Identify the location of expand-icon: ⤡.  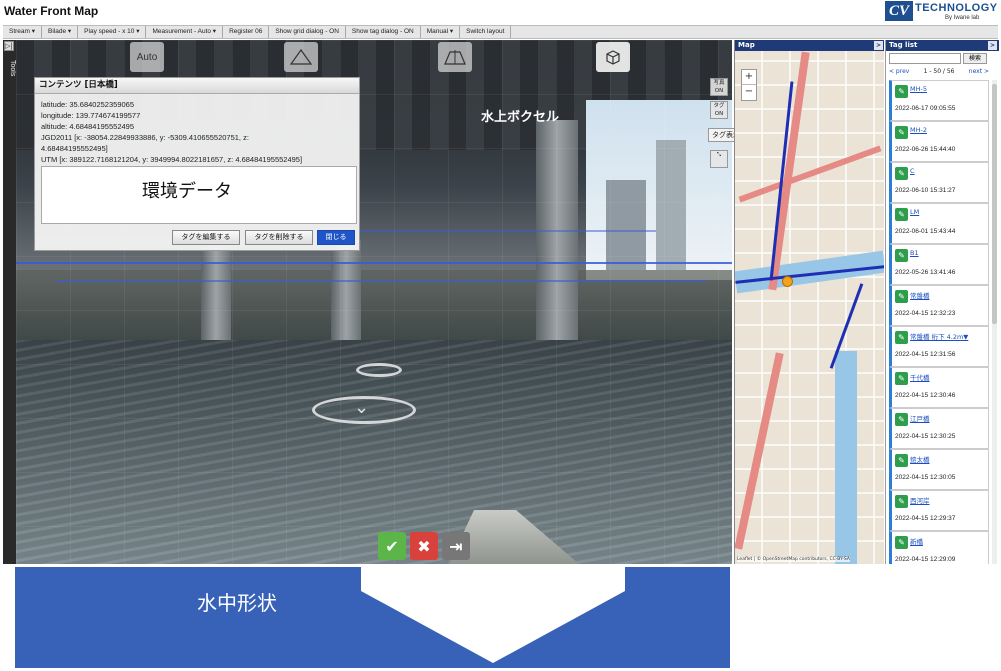
(719, 159).